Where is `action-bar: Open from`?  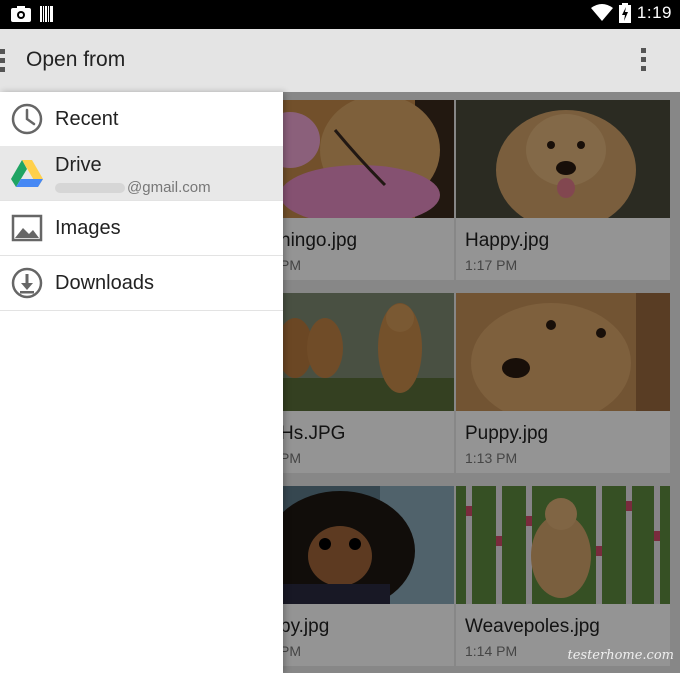 action-bar: Open from is located at coordinates (340, 60).